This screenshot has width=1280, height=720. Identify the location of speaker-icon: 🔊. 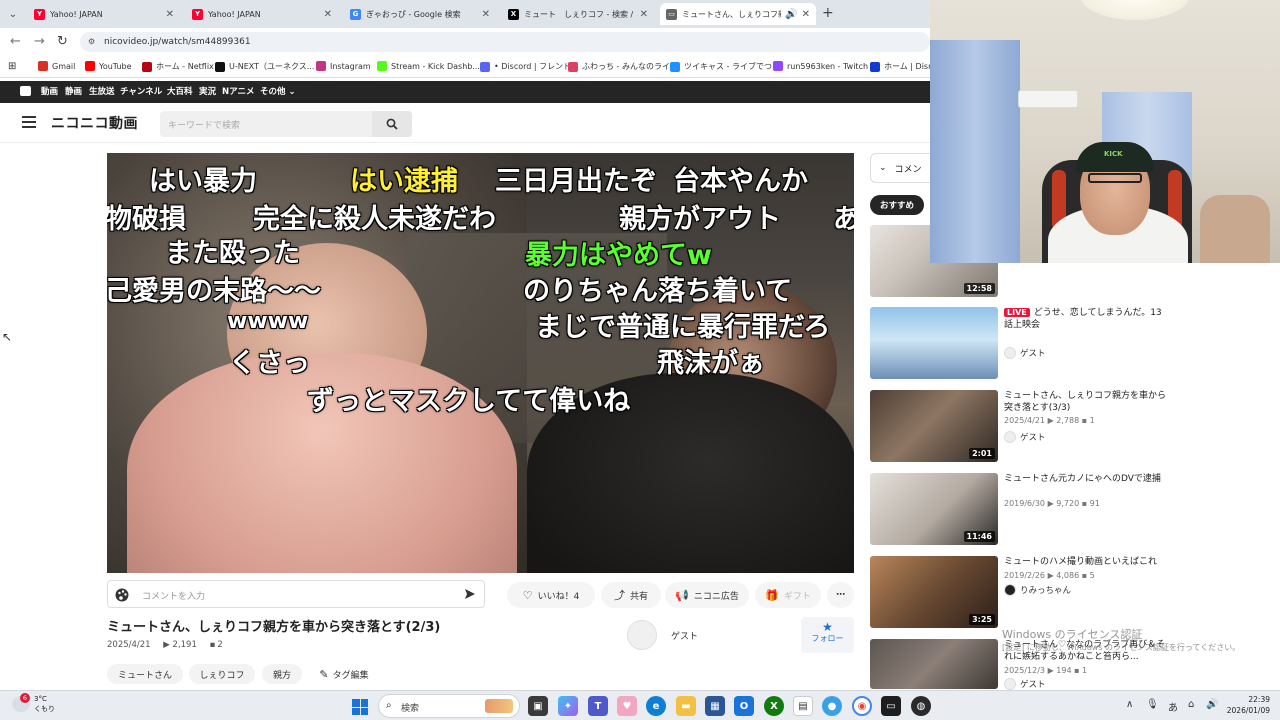
(791, 14).